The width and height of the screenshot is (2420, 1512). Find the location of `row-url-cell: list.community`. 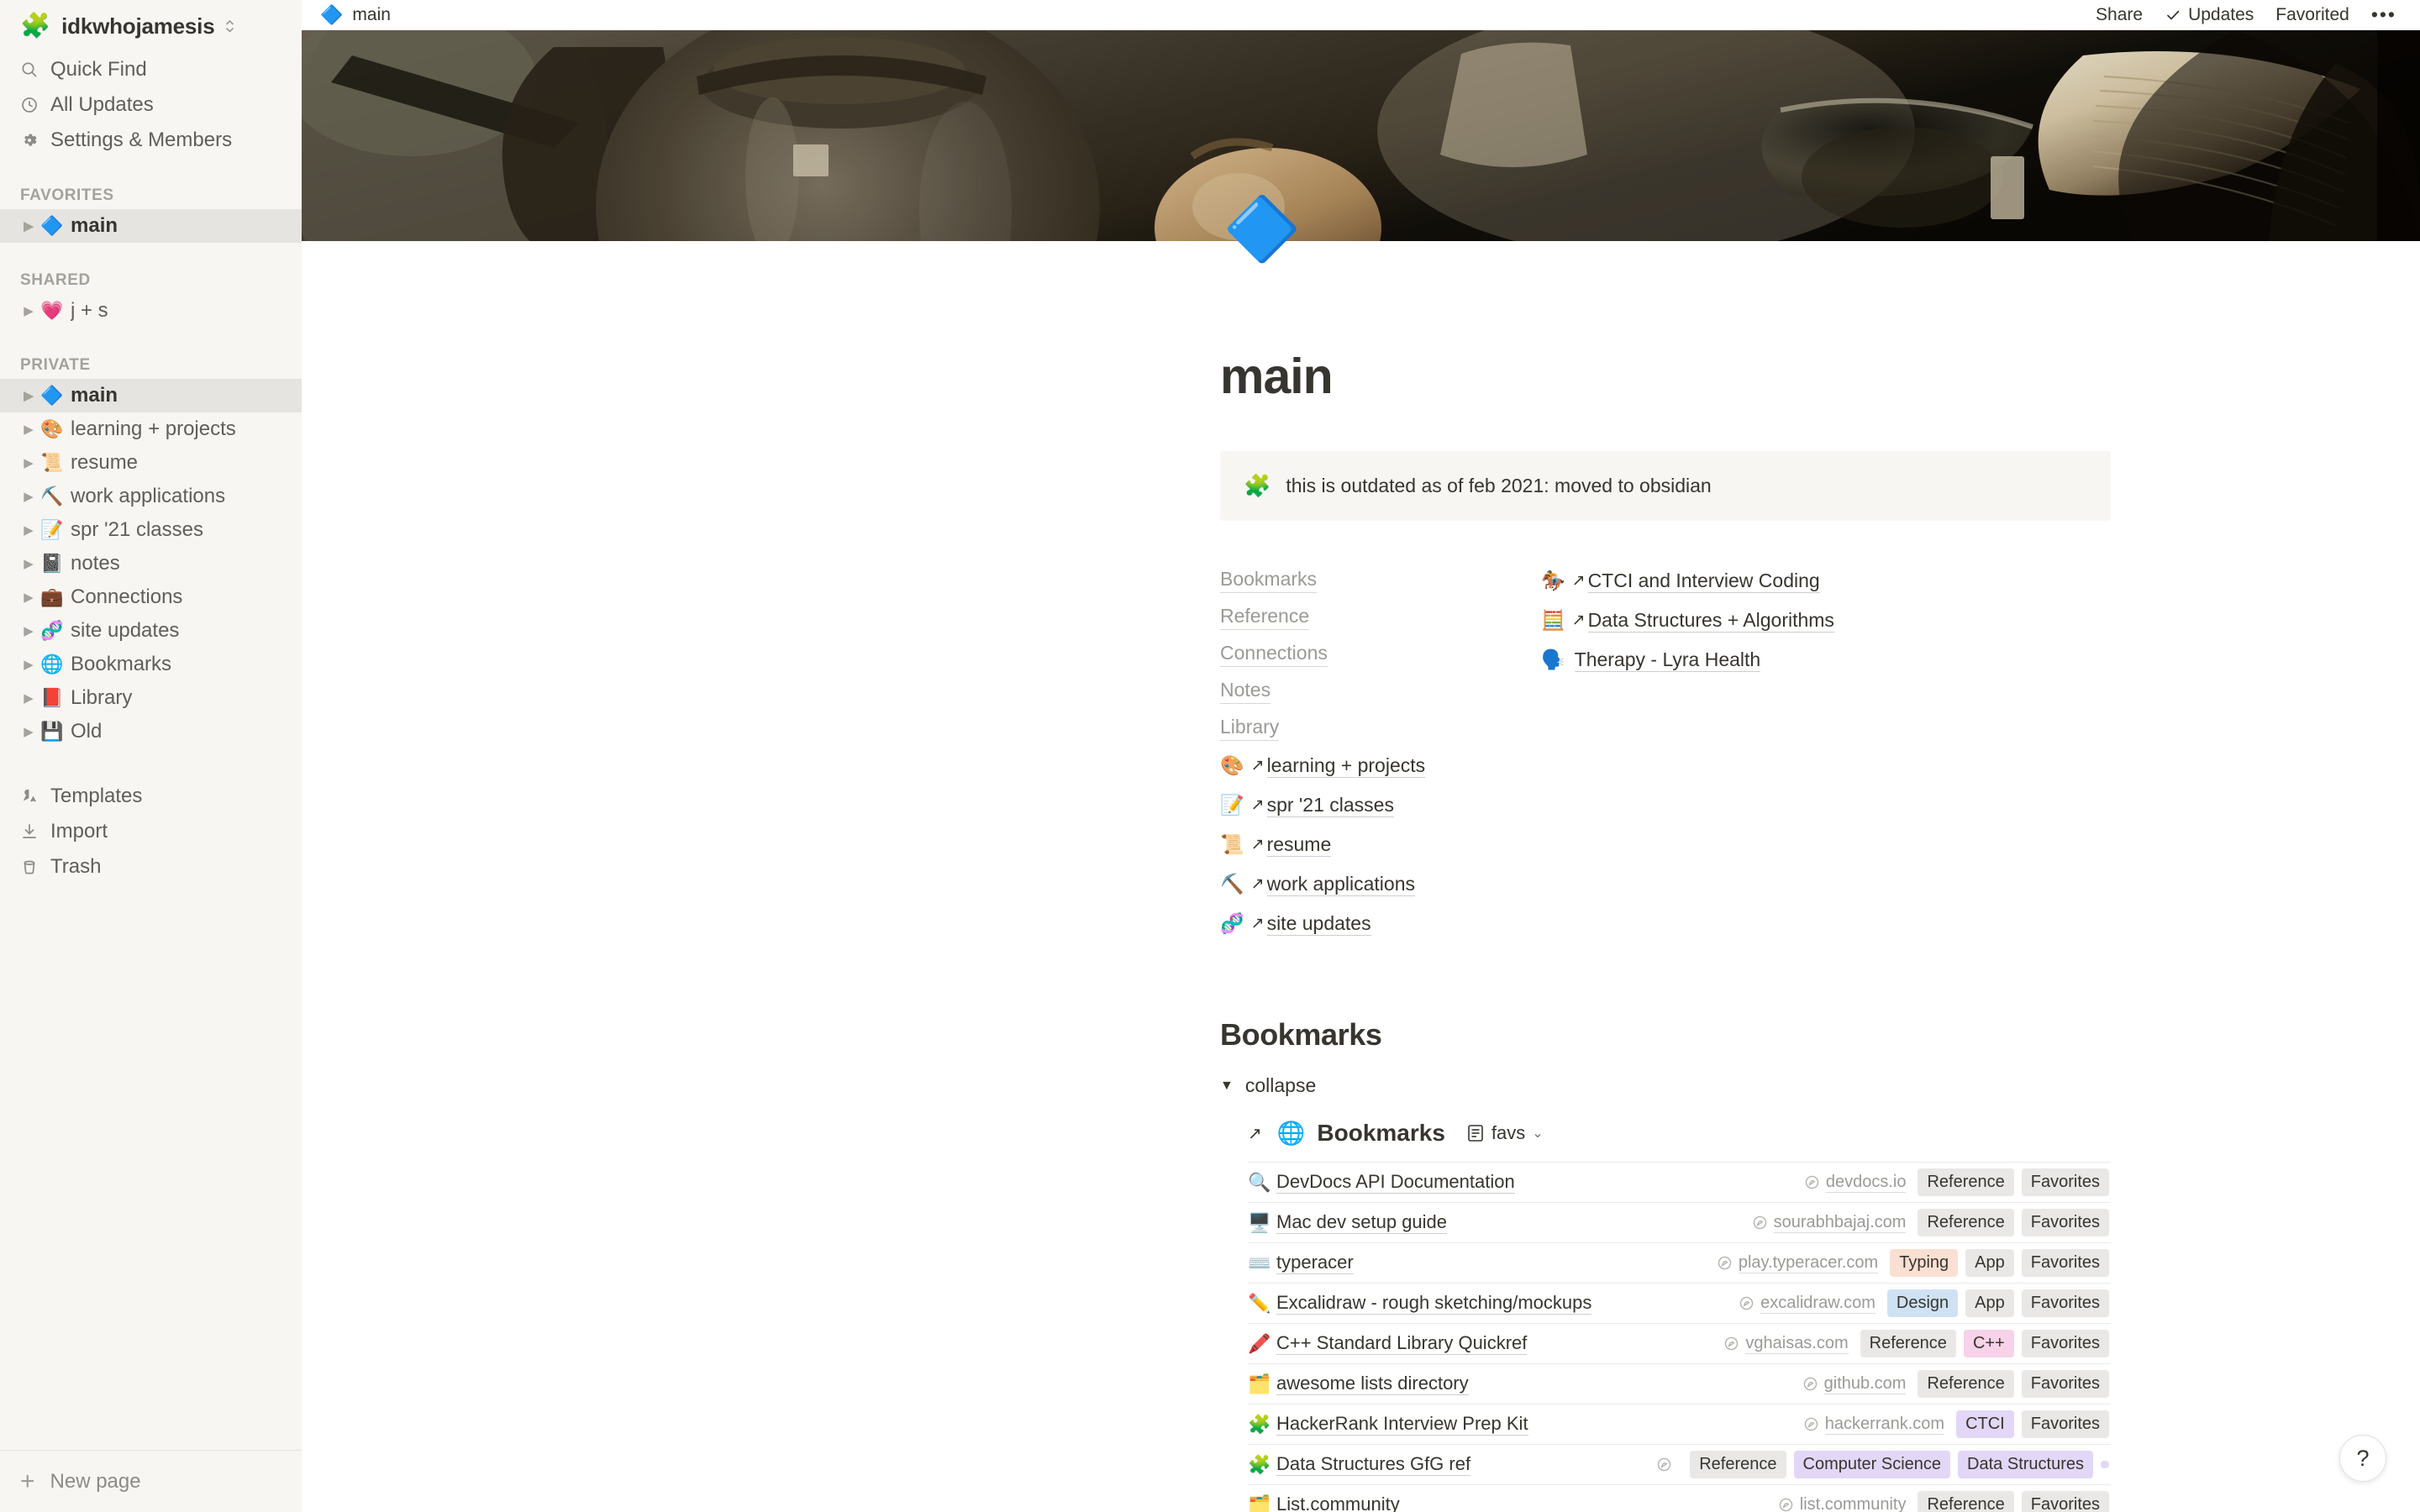

row-url-cell: list.community is located at coordinates (1776, 1503).